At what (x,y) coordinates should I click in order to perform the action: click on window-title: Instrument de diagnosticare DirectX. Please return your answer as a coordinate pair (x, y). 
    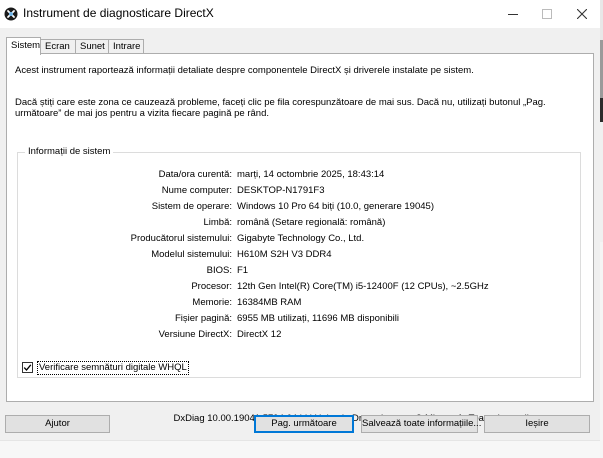
    Looking at the image, I should click on (118, 13).